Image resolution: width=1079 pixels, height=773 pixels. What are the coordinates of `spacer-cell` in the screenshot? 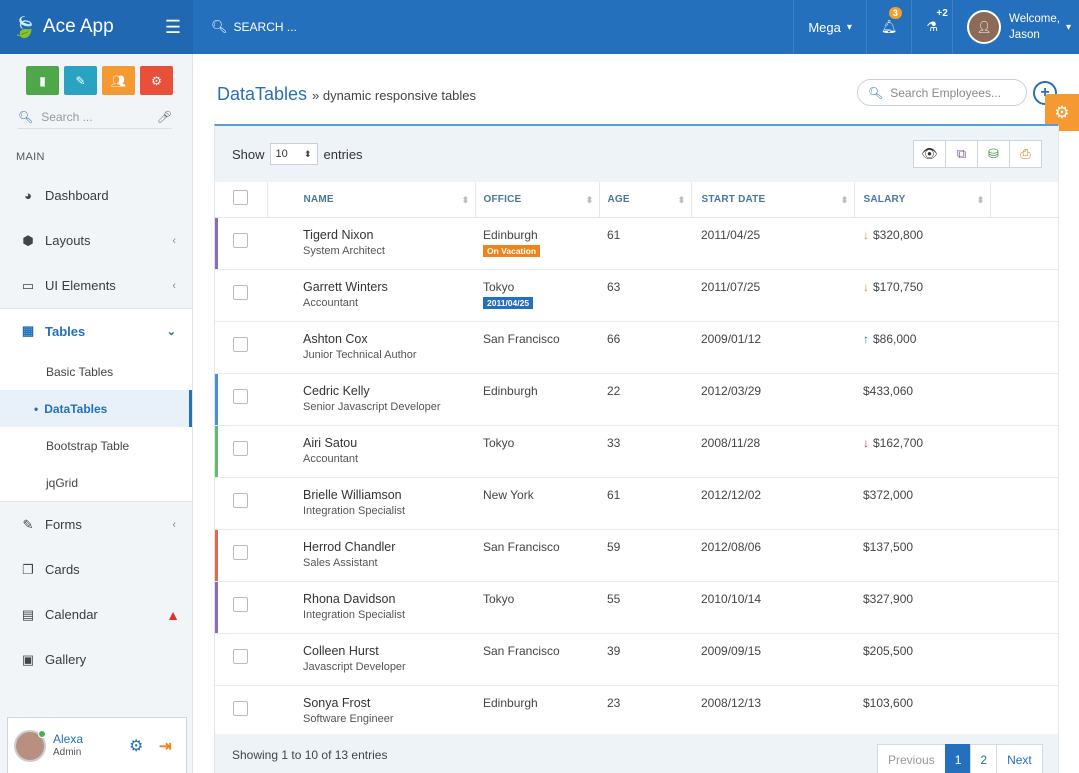 It's located at (1024, 451).